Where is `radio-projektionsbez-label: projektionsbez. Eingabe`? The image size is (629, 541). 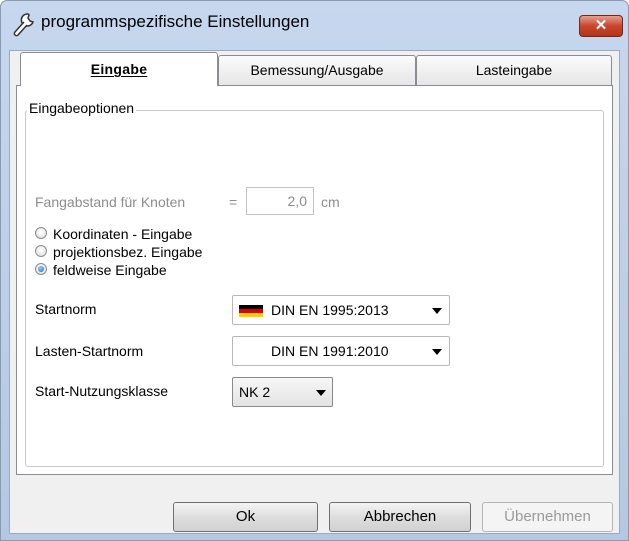
radio-projektionsbez-label: projektionsbez. Eingabe is located at coordinates (128, 252).